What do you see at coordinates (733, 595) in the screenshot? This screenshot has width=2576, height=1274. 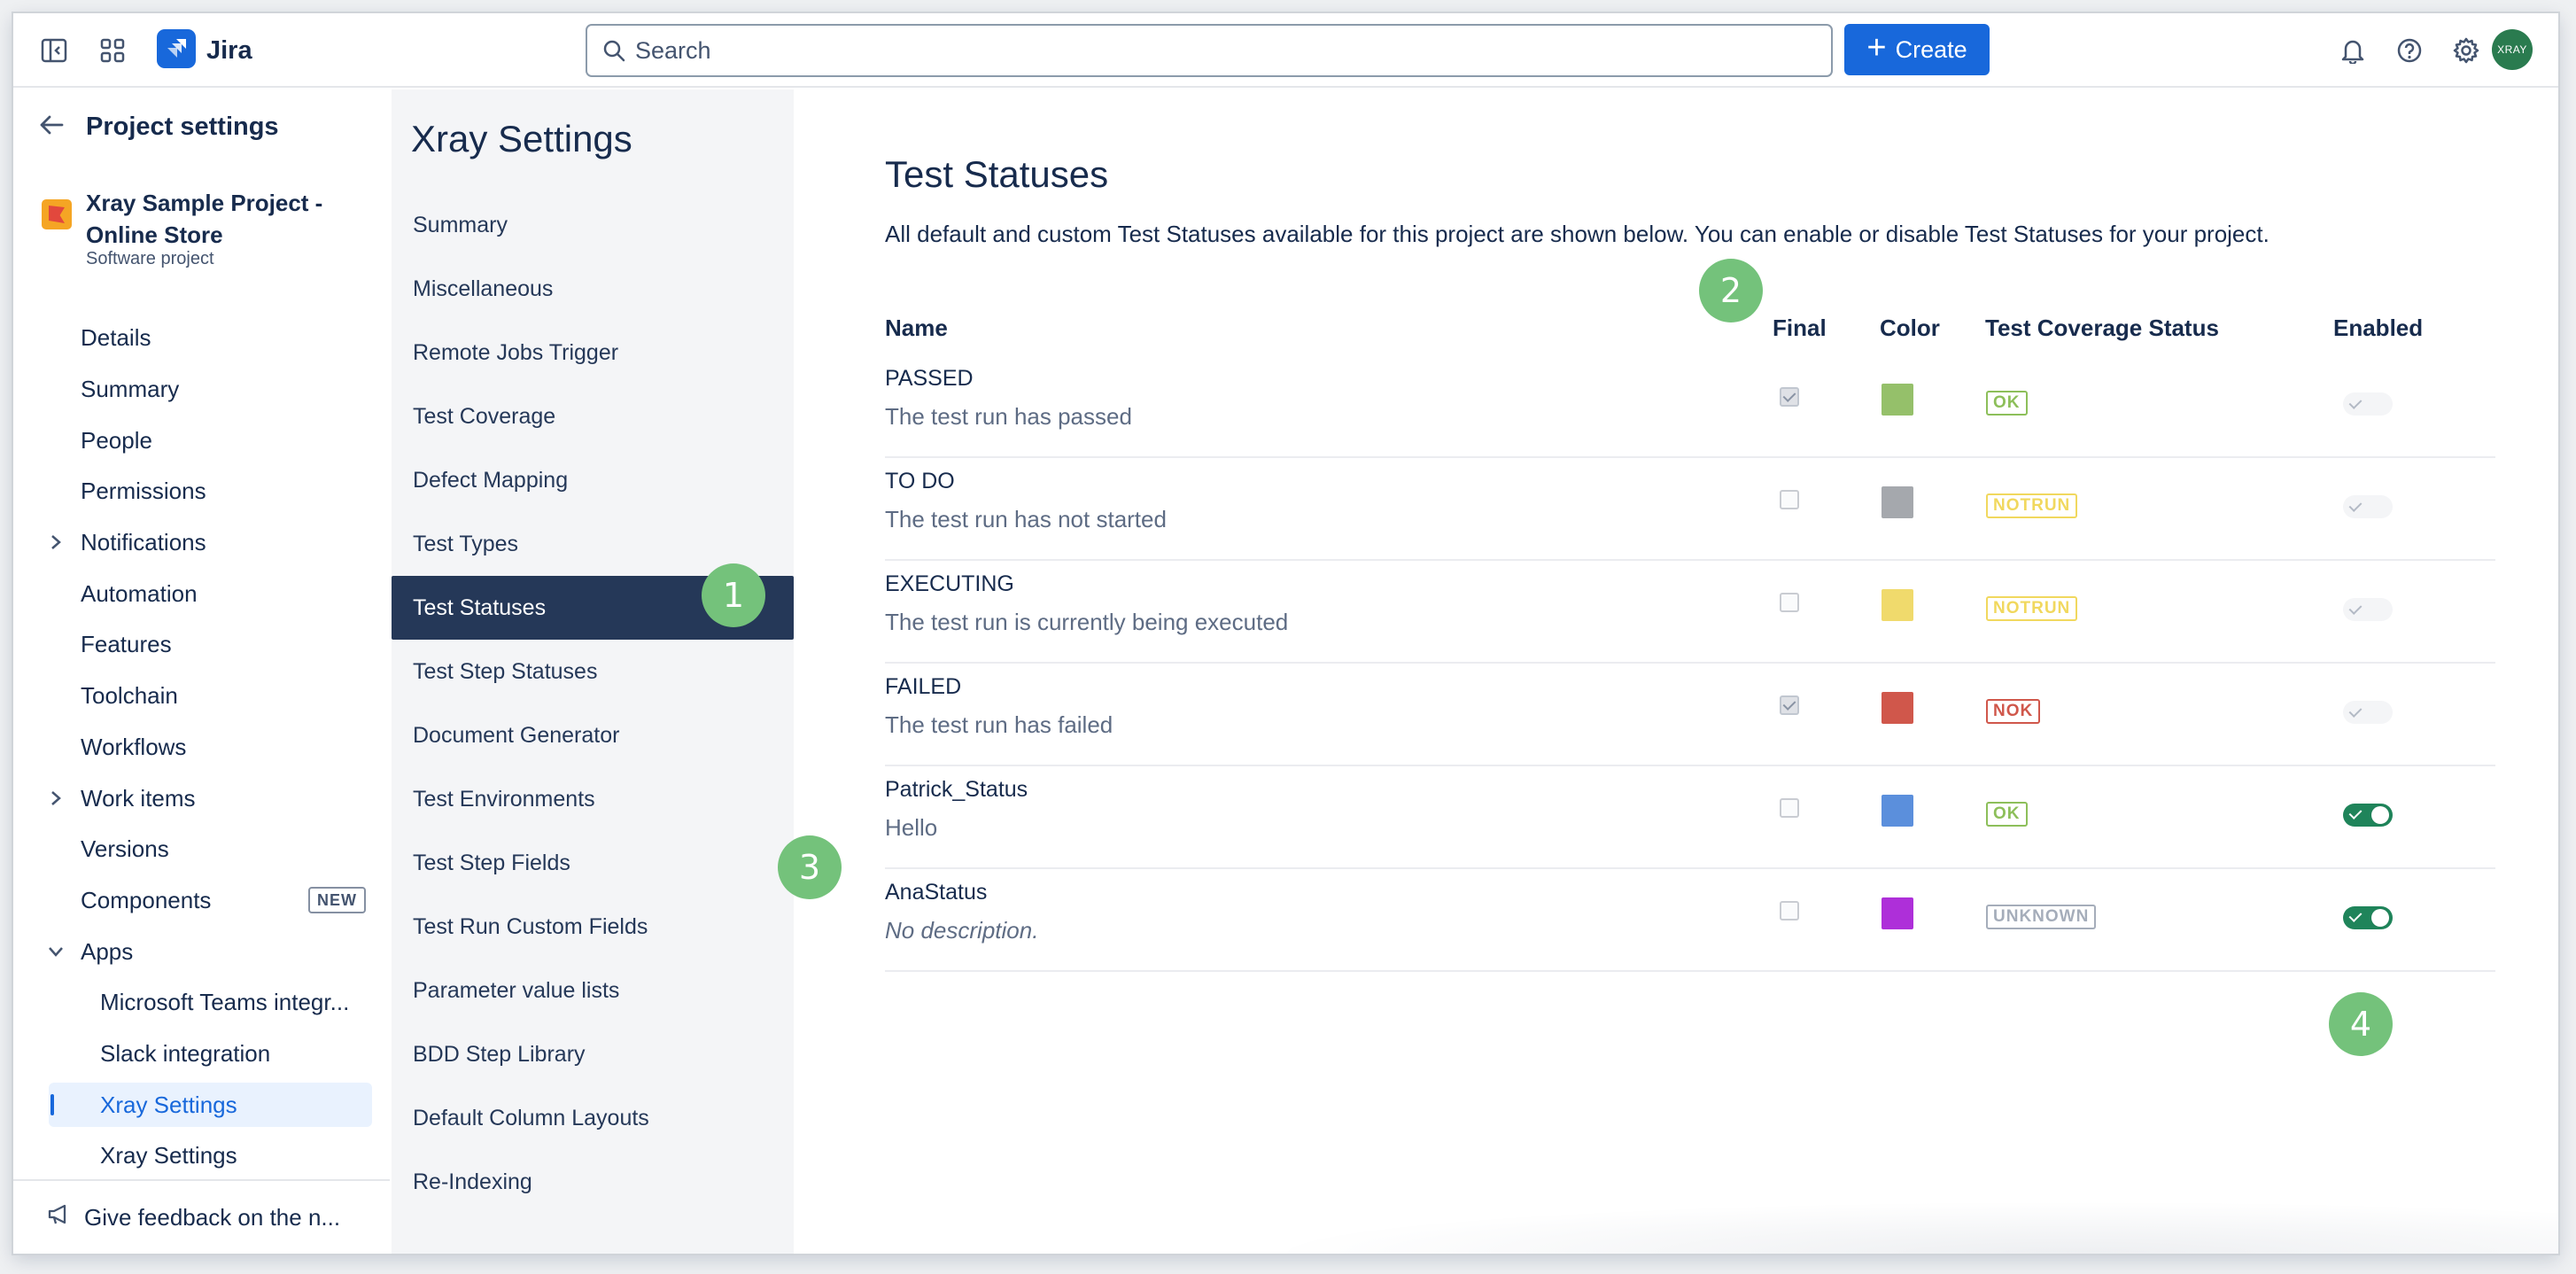 I see `annotation-marker-1: 1` at bounding box center [733, 595].